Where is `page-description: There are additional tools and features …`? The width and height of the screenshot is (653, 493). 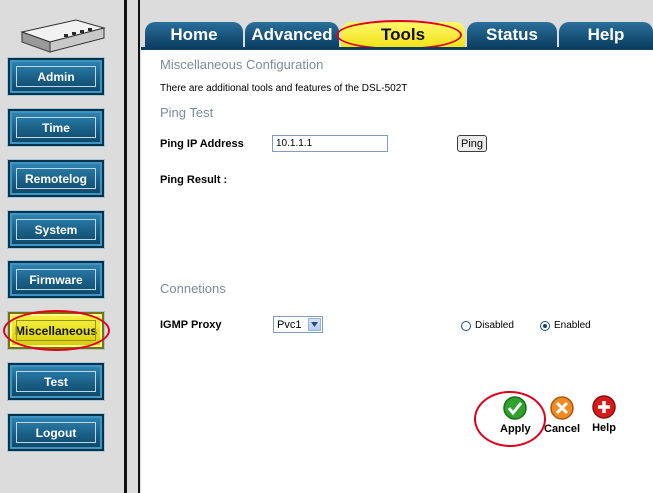 page-description: There are additional tools and features … is located at coordinates (284, 88).